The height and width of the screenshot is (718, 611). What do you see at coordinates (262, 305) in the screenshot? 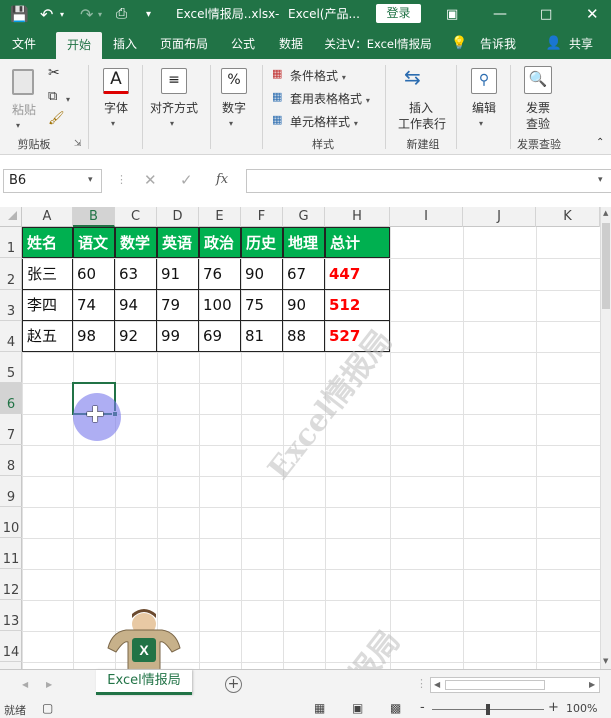
I see `table-cell: 75` at bounding box center [262, 305].